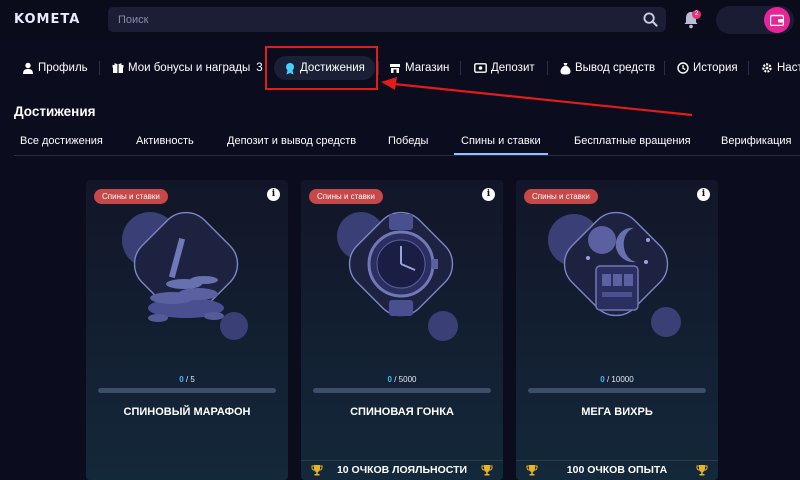 This screenshot has width=800, height=480. What do you see at coordinates (185, 275) in the screenshot?
I see `coins-stack-illustration` at bounding box center [185, 275].